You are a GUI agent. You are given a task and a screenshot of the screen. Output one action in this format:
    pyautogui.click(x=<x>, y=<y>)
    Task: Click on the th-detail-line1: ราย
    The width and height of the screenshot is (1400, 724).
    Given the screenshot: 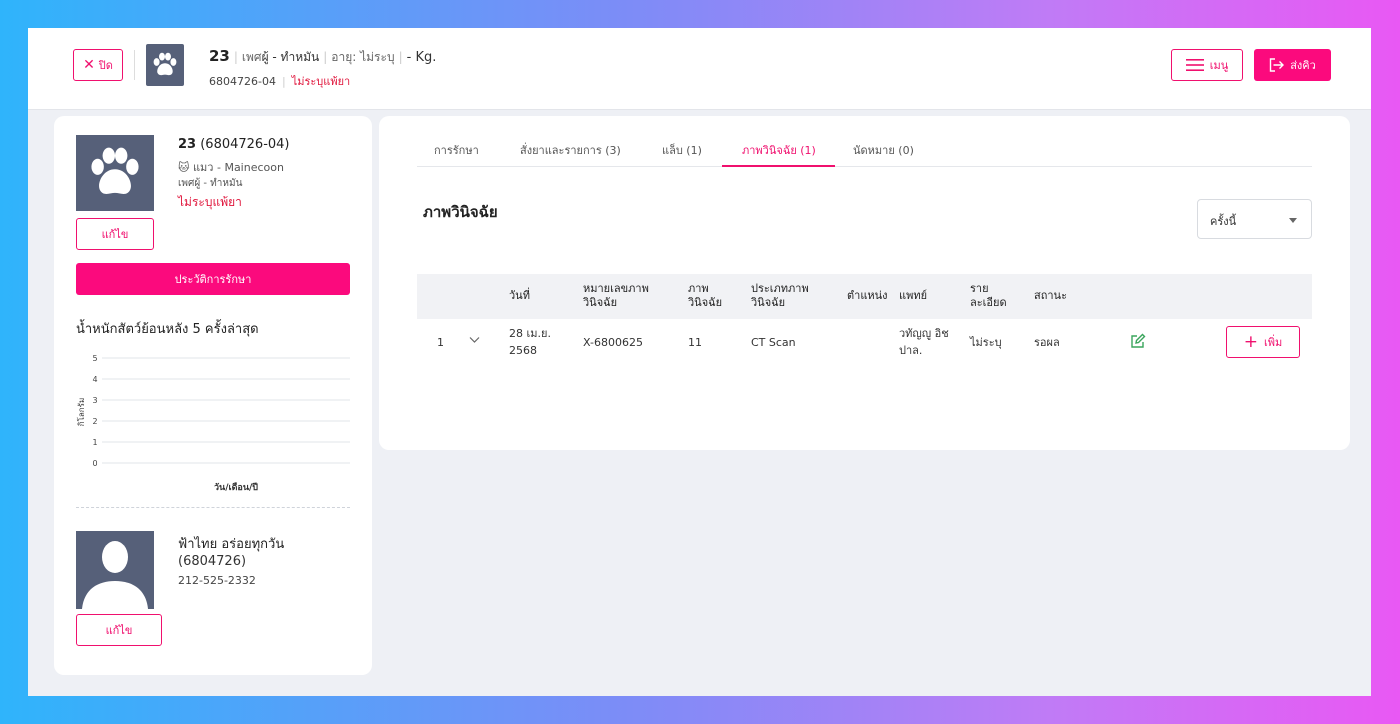 What is the action you would take?
    pyautogui.click(x=979, y=288)
    